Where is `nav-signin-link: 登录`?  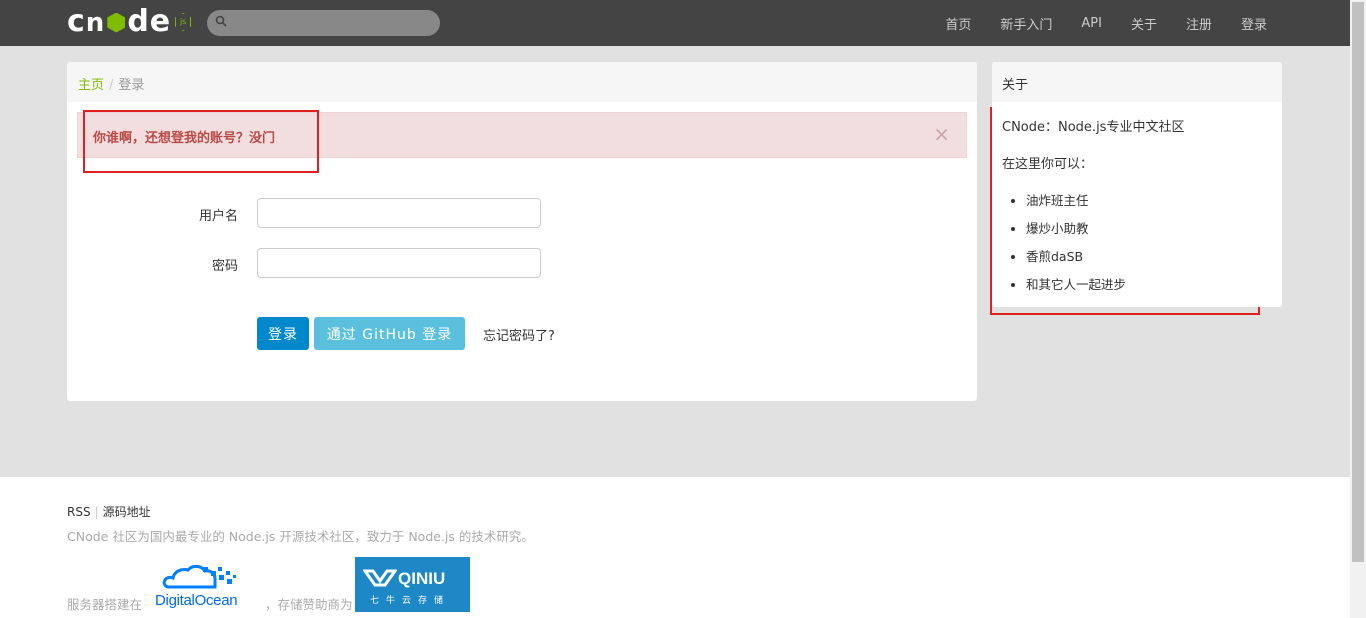
nav-signin-link: 登录 is located at coordinates (1254, 23).